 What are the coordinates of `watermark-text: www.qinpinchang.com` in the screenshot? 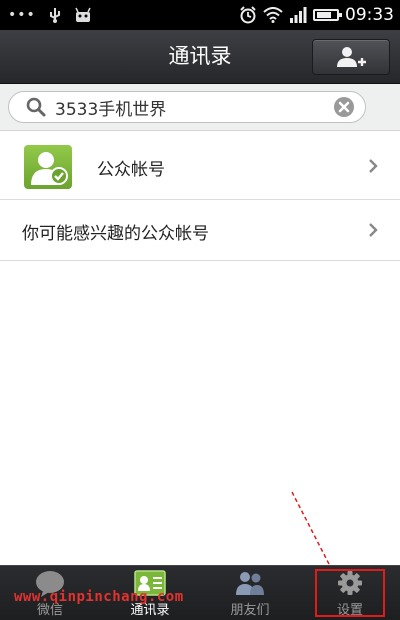 It's located at (99, 597).